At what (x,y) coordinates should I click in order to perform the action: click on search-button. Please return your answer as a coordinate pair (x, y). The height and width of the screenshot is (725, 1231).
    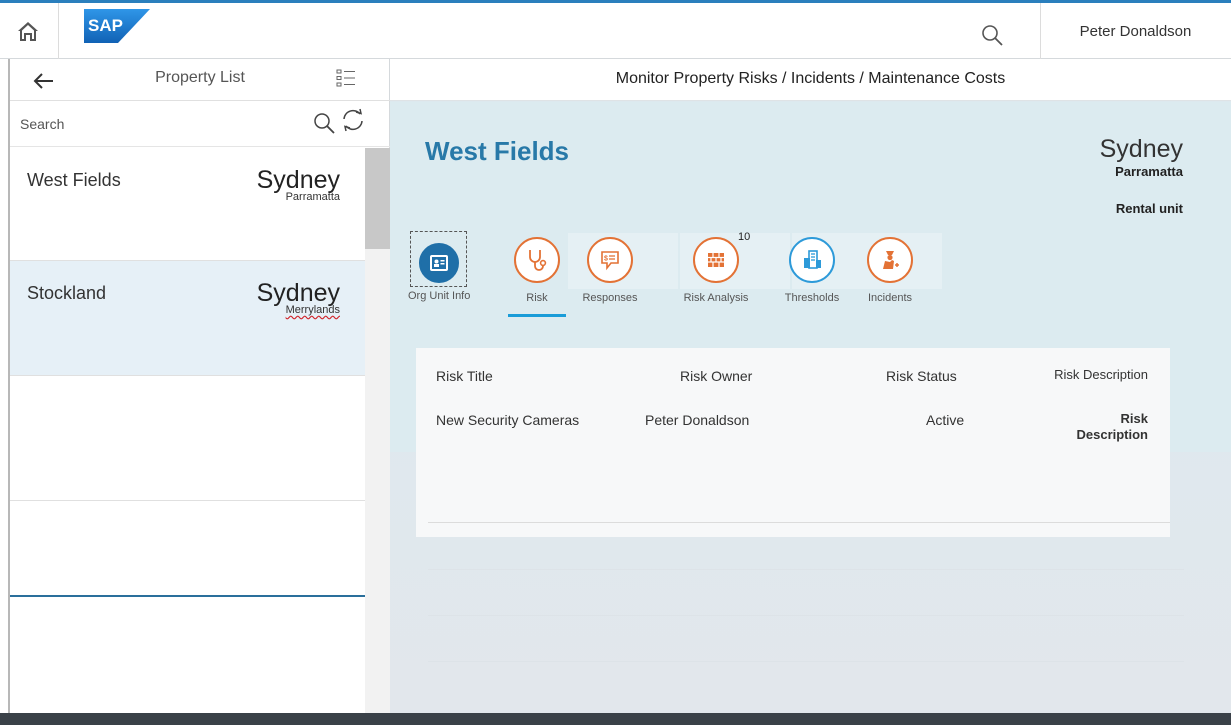
    Looking at the image, I should click on (324, 123).